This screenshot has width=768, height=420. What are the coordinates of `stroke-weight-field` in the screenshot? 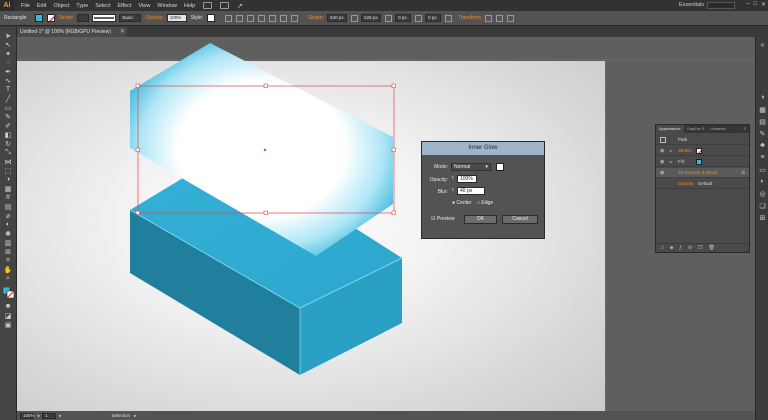 It's located at (83, 18).